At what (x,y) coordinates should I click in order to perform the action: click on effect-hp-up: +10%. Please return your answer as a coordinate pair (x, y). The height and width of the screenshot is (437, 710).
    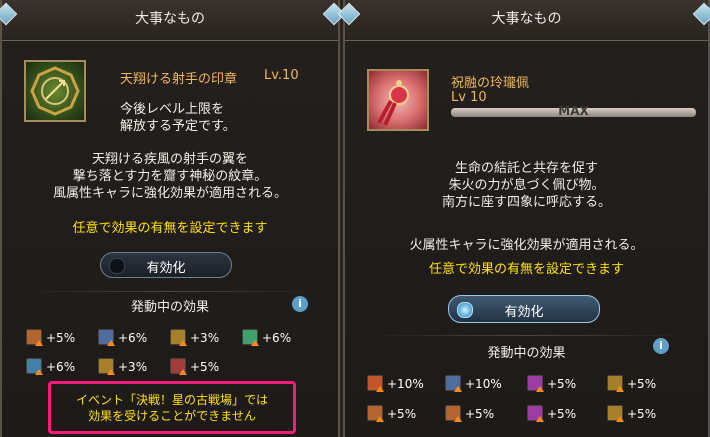
    Looking at the image, I should click on (395, 383).